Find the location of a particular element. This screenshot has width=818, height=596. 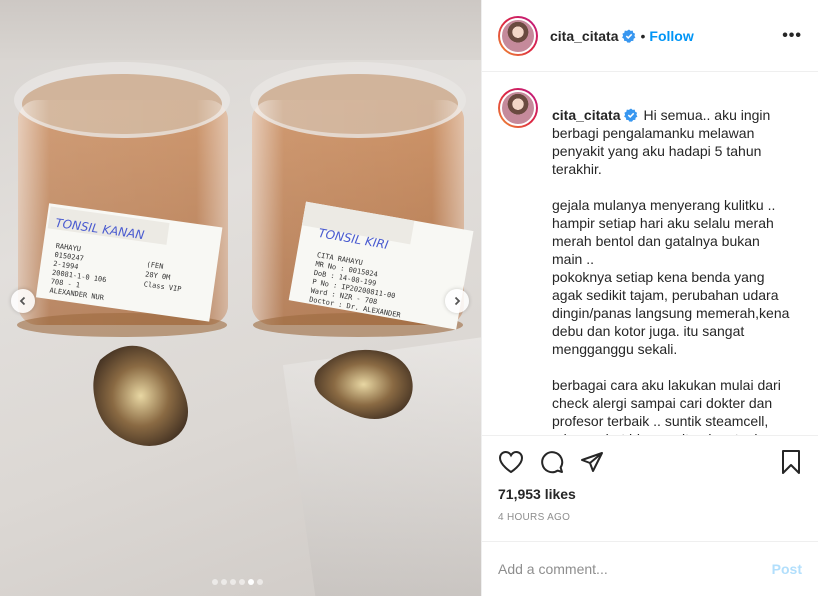

heart-outline-icon is located at coordinates (511, 462).